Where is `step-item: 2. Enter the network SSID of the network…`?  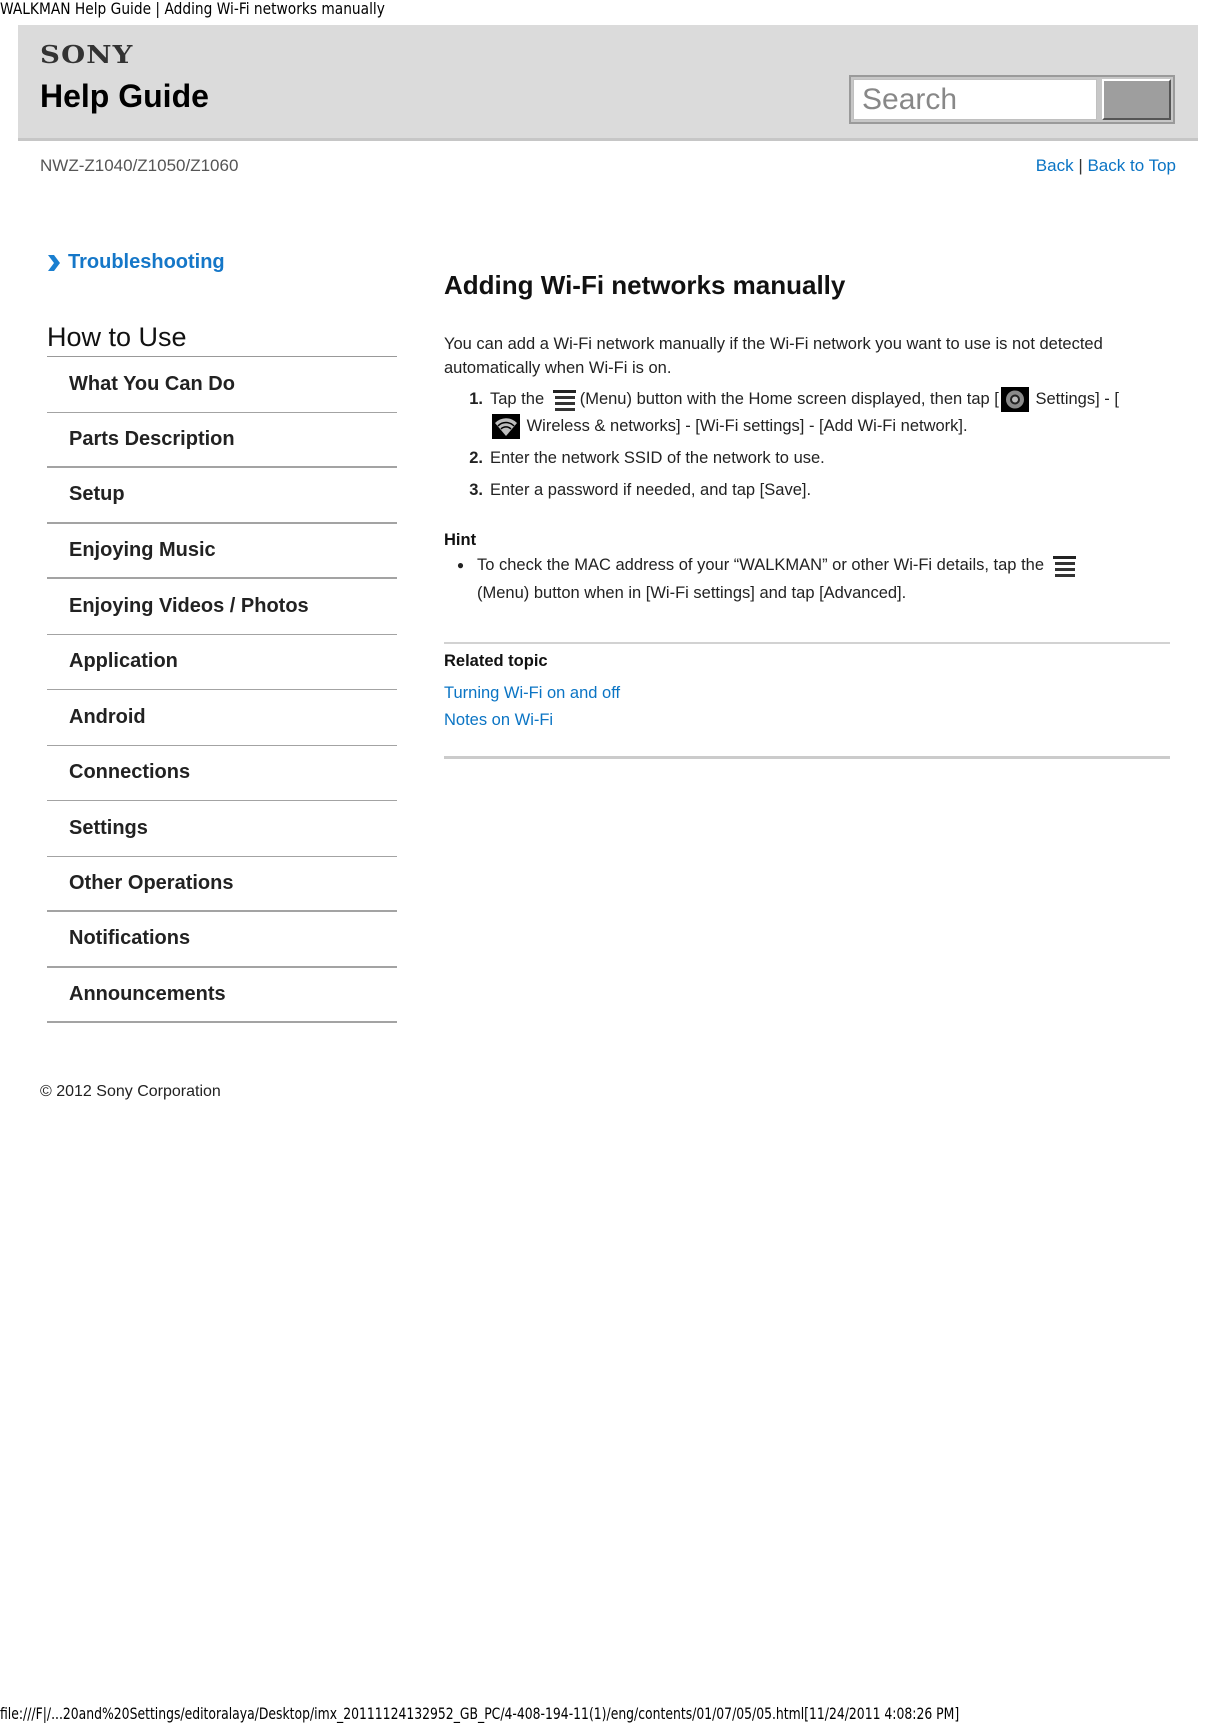 step-item: 2. Enter the network SSID of the network… is located at coordinates (804, 458).